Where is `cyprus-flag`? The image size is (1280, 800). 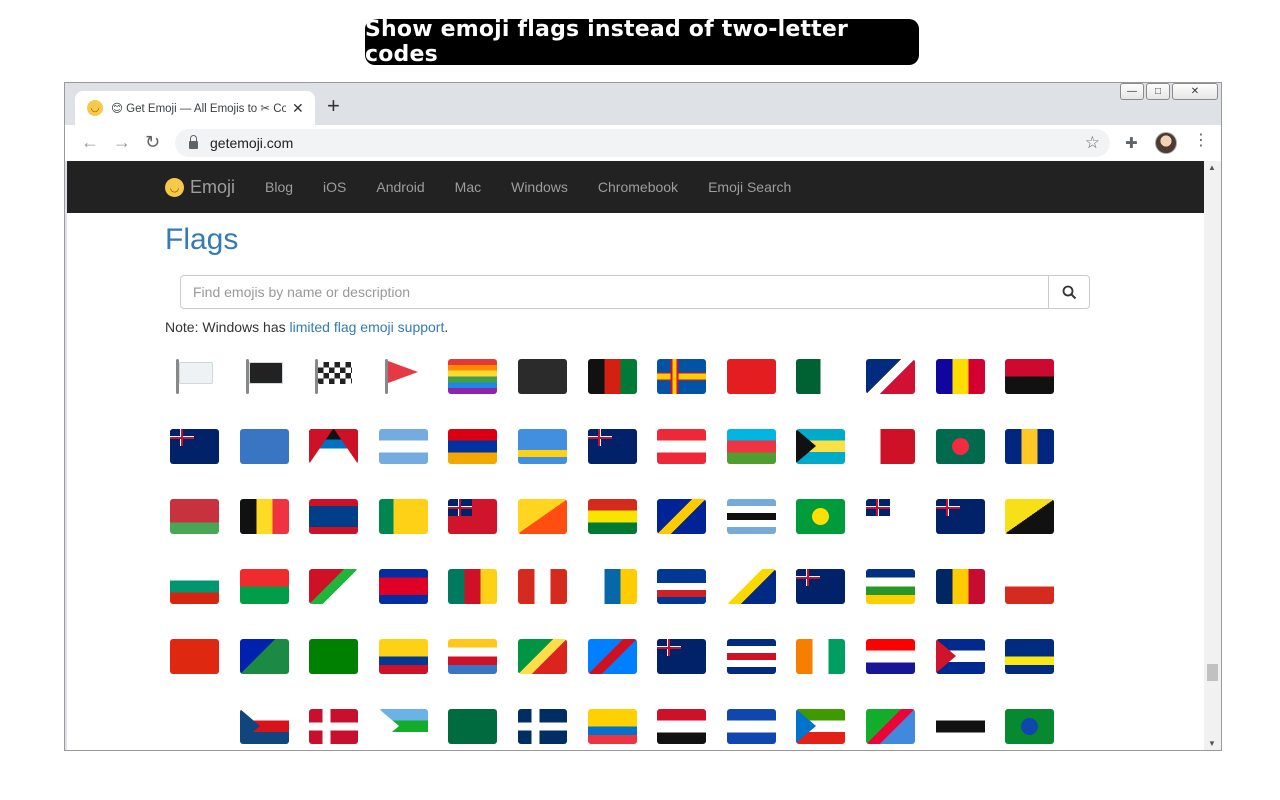
cyprus-flag is located at coordinates (194, 726).